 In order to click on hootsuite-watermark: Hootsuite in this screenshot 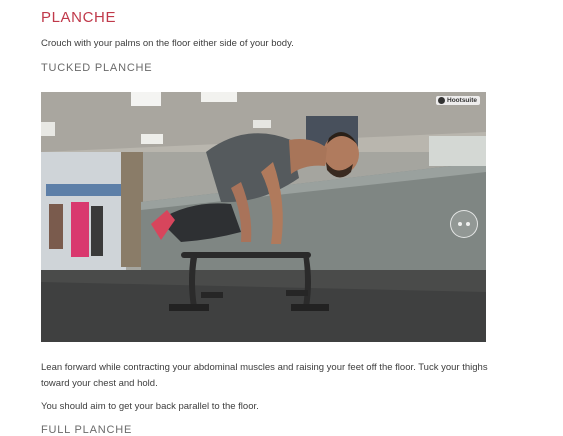, I will do `click(458, 100)`.